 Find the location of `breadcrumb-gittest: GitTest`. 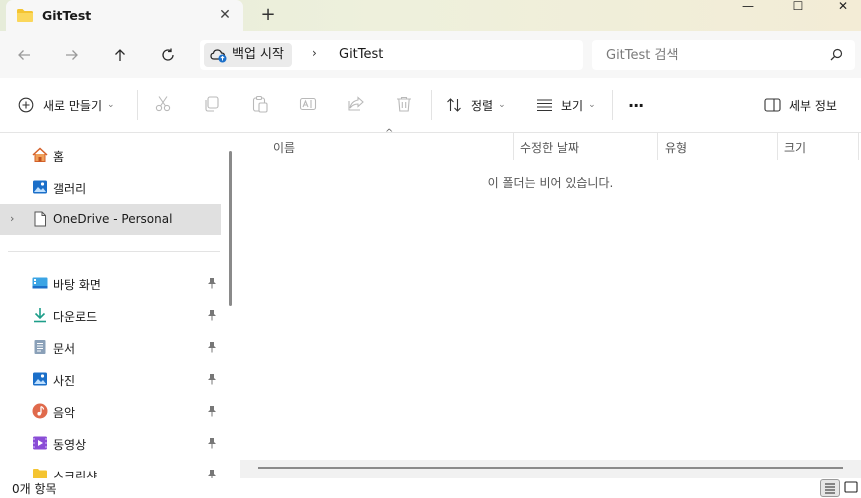

breadcrumb-gittest: GitTest is located at coordinates (361, 54).